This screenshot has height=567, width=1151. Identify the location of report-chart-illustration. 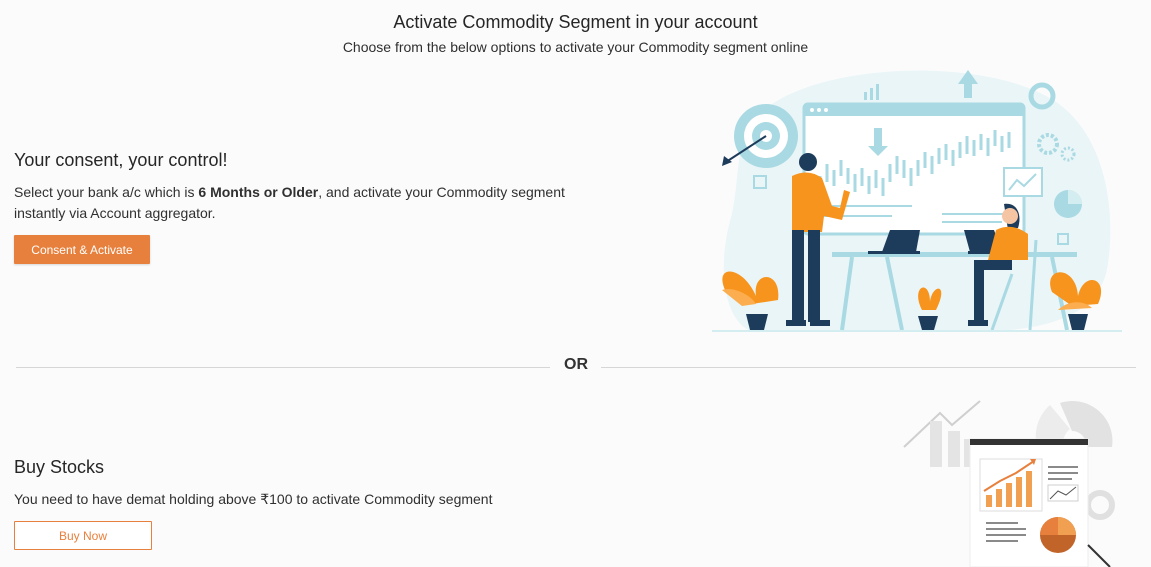
(1009, 483).